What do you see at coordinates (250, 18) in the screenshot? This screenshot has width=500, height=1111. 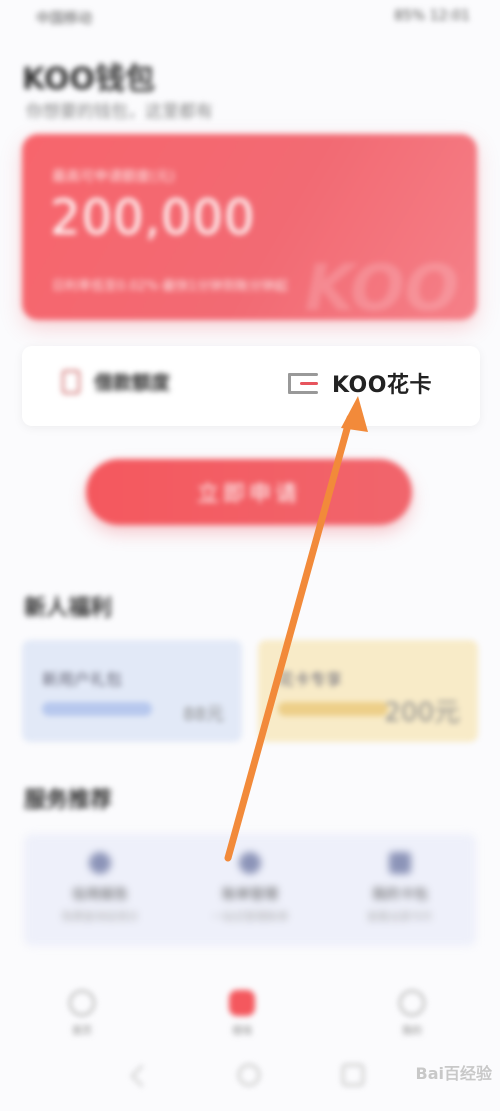 I see `status-bar: 中国移动 85% 12:01` at bounding box center [250, 18].